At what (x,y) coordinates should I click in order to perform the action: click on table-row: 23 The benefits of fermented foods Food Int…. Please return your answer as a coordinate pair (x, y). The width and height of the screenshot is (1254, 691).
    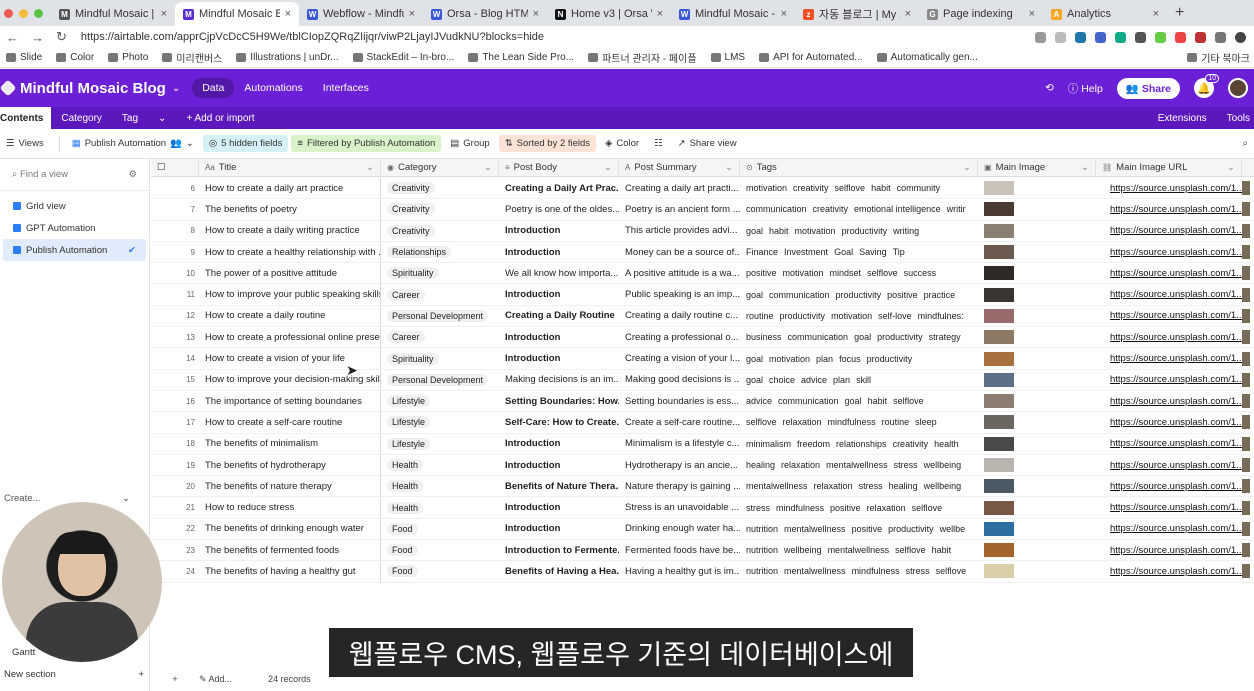
    Looking at the image, I should click on (702, 551).